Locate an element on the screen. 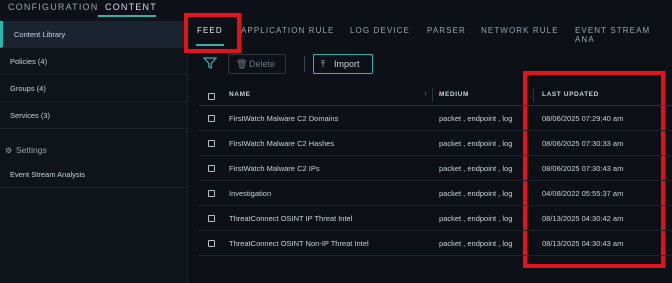 Image resolution: width=672 pixels, height=283 pixels. select-all-checkbox is located at coordinates (211, 96).